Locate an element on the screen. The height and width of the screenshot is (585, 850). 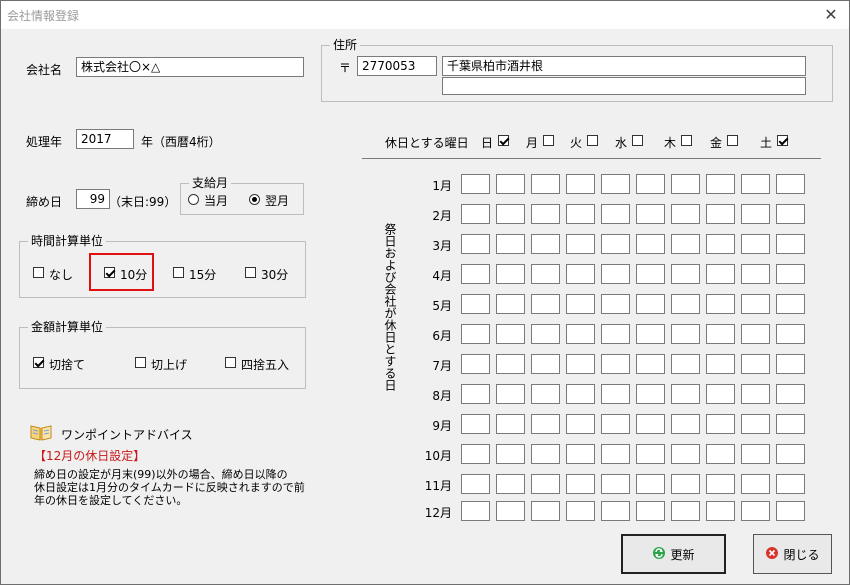
year-input: 2017 is located at coordinates (105, 139).